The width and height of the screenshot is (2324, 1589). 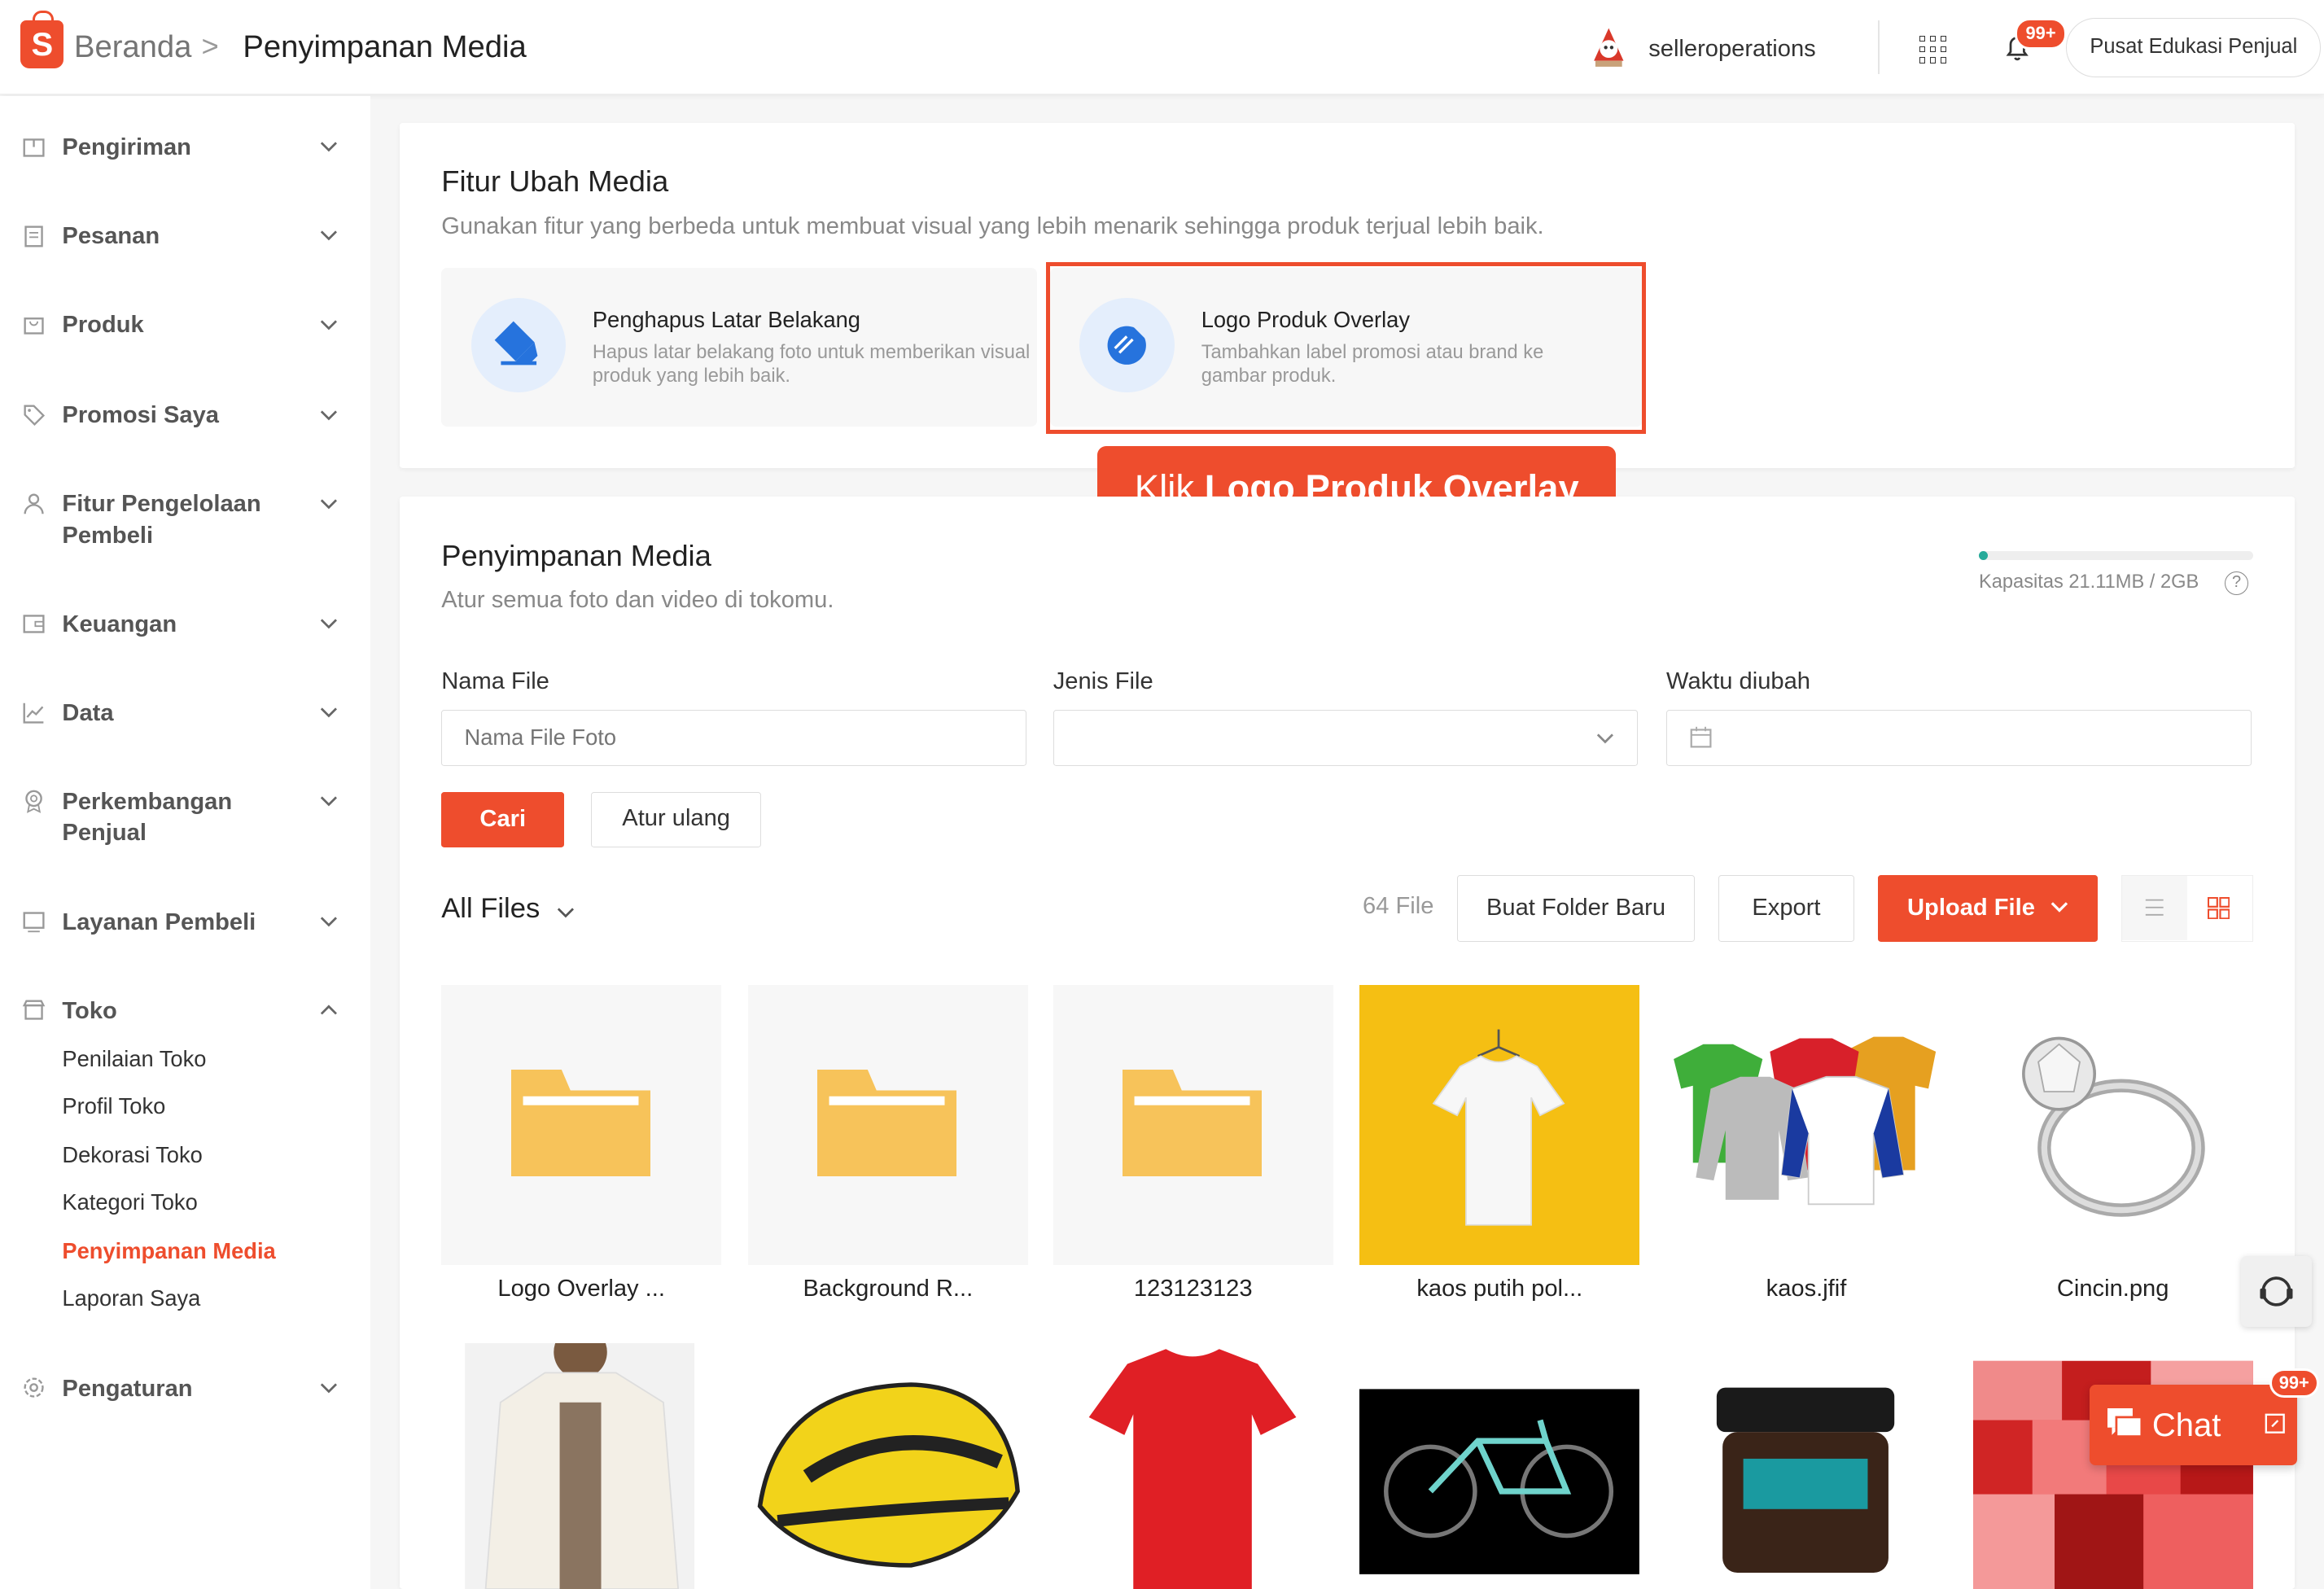 I want to click on filename-label: Nama File, so click(x=495, y=681).